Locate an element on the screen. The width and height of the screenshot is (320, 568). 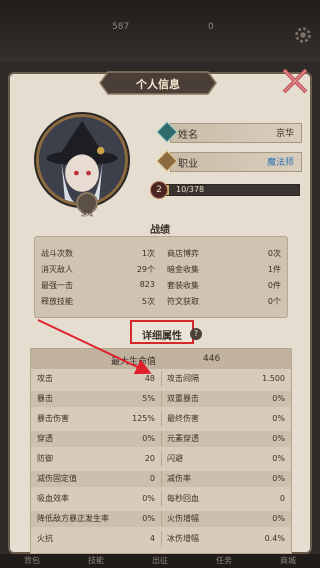
stat-value: 1次 is located at coordinates (148, 253).